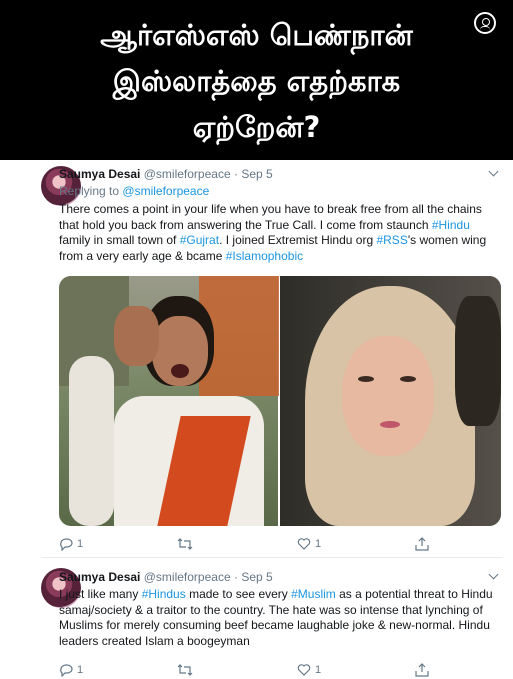  Describe the element at coordinates (485, 23) in the screenshot. I see `user-mark-icon` at that location.